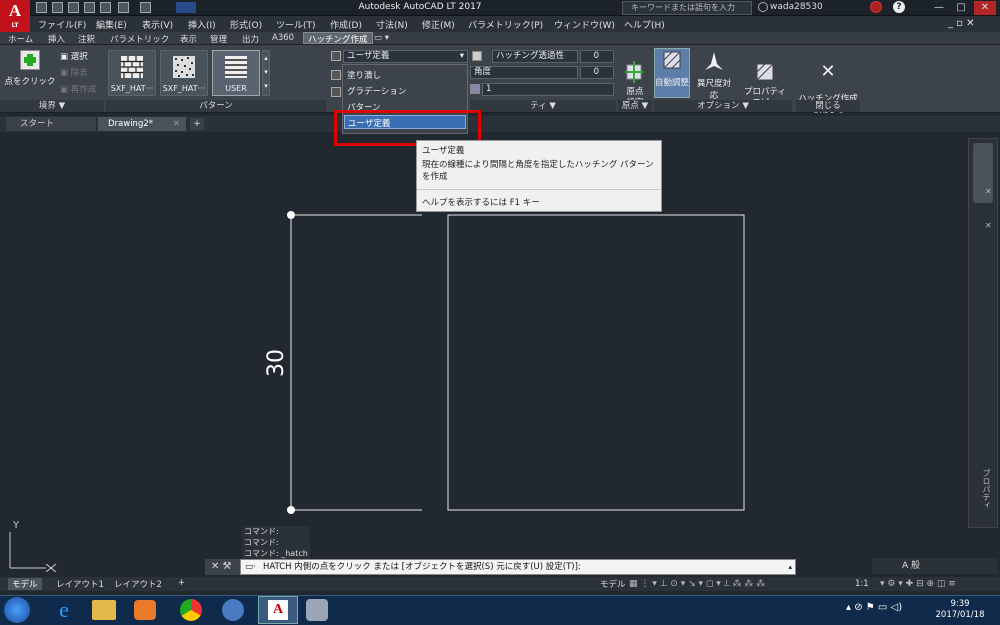  I want to click on menu-dimension: 寸法(N), so click(392, 24).